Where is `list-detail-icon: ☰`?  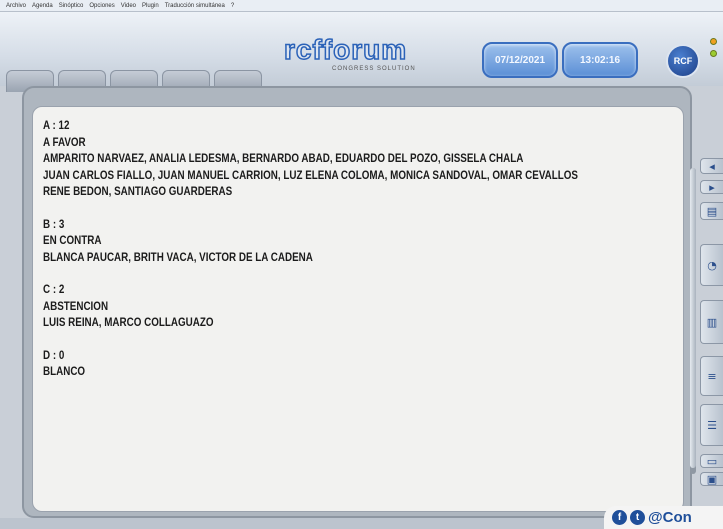 list-detail-icon: ☰ is located at coordinates (711, 425).